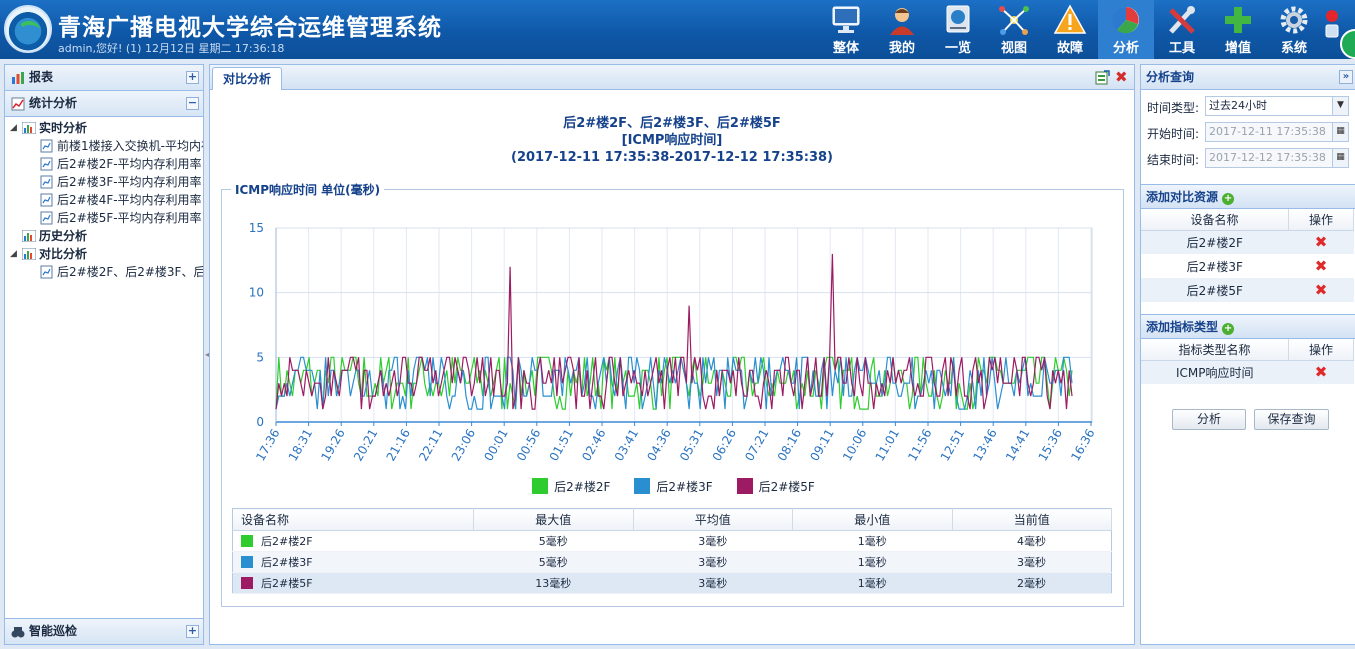 The height and width of the screenshot is (649, 1355). I want to click on expand-report-button: +, so click(192, 77).